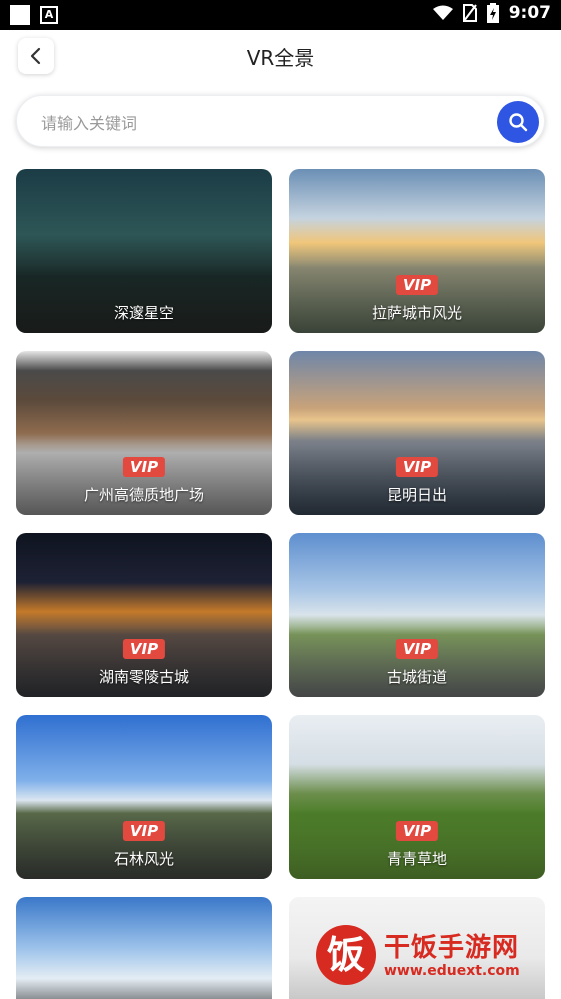  I want to click on search-icon, so click(518, 122).